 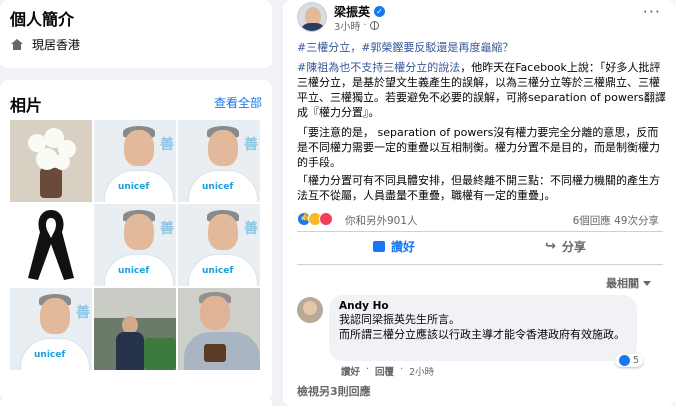 What do you see at coordinates (480, 219) in the screenshot?
I see `reactions-row: 你和另外901人 6個回應 49次分享` at bounding box center [480, 219].